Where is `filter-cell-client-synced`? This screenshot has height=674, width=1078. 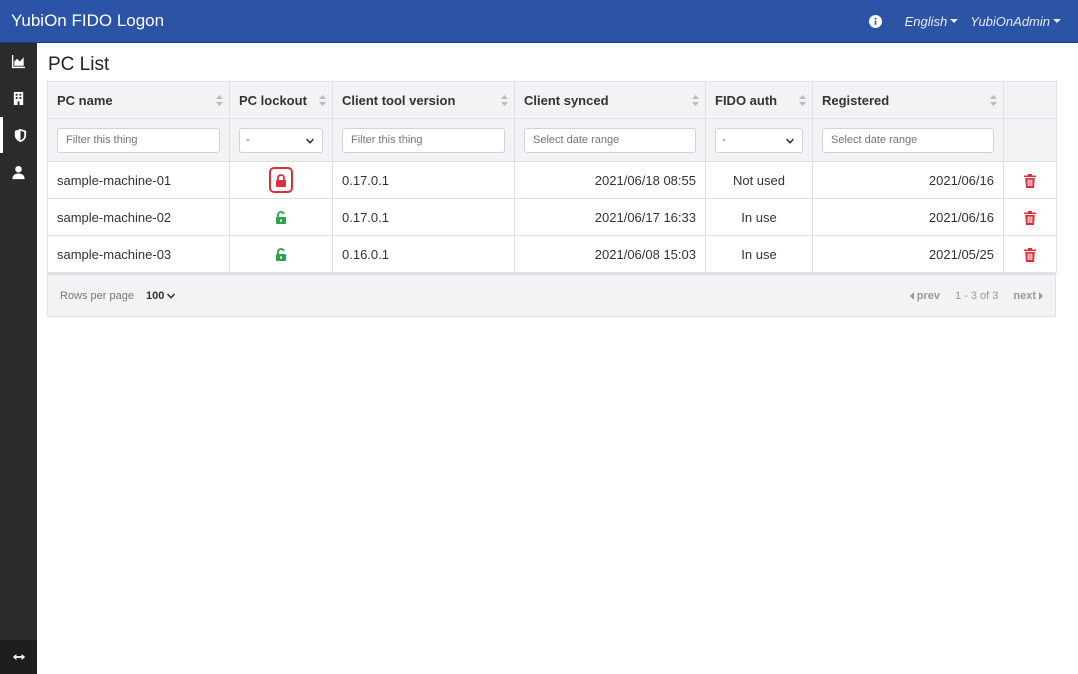 filter-cell-client-synced is located at coordinates (610, 140).